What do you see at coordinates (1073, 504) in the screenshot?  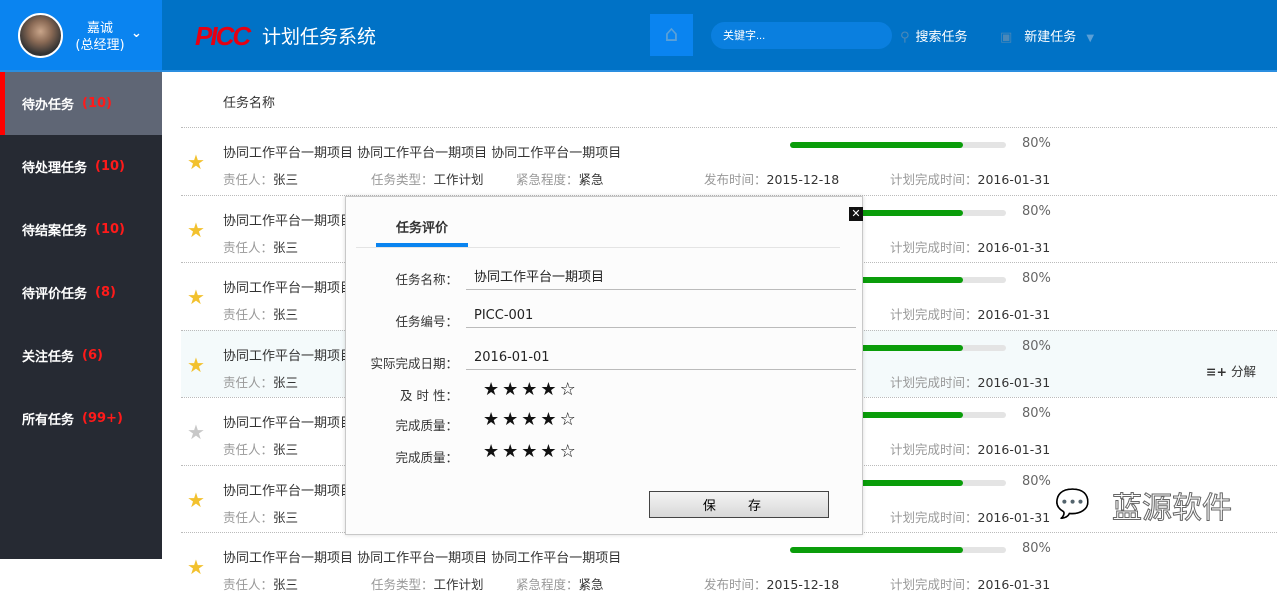 I see `wechat-icon: 💬` at bounding box center [1073, 504].